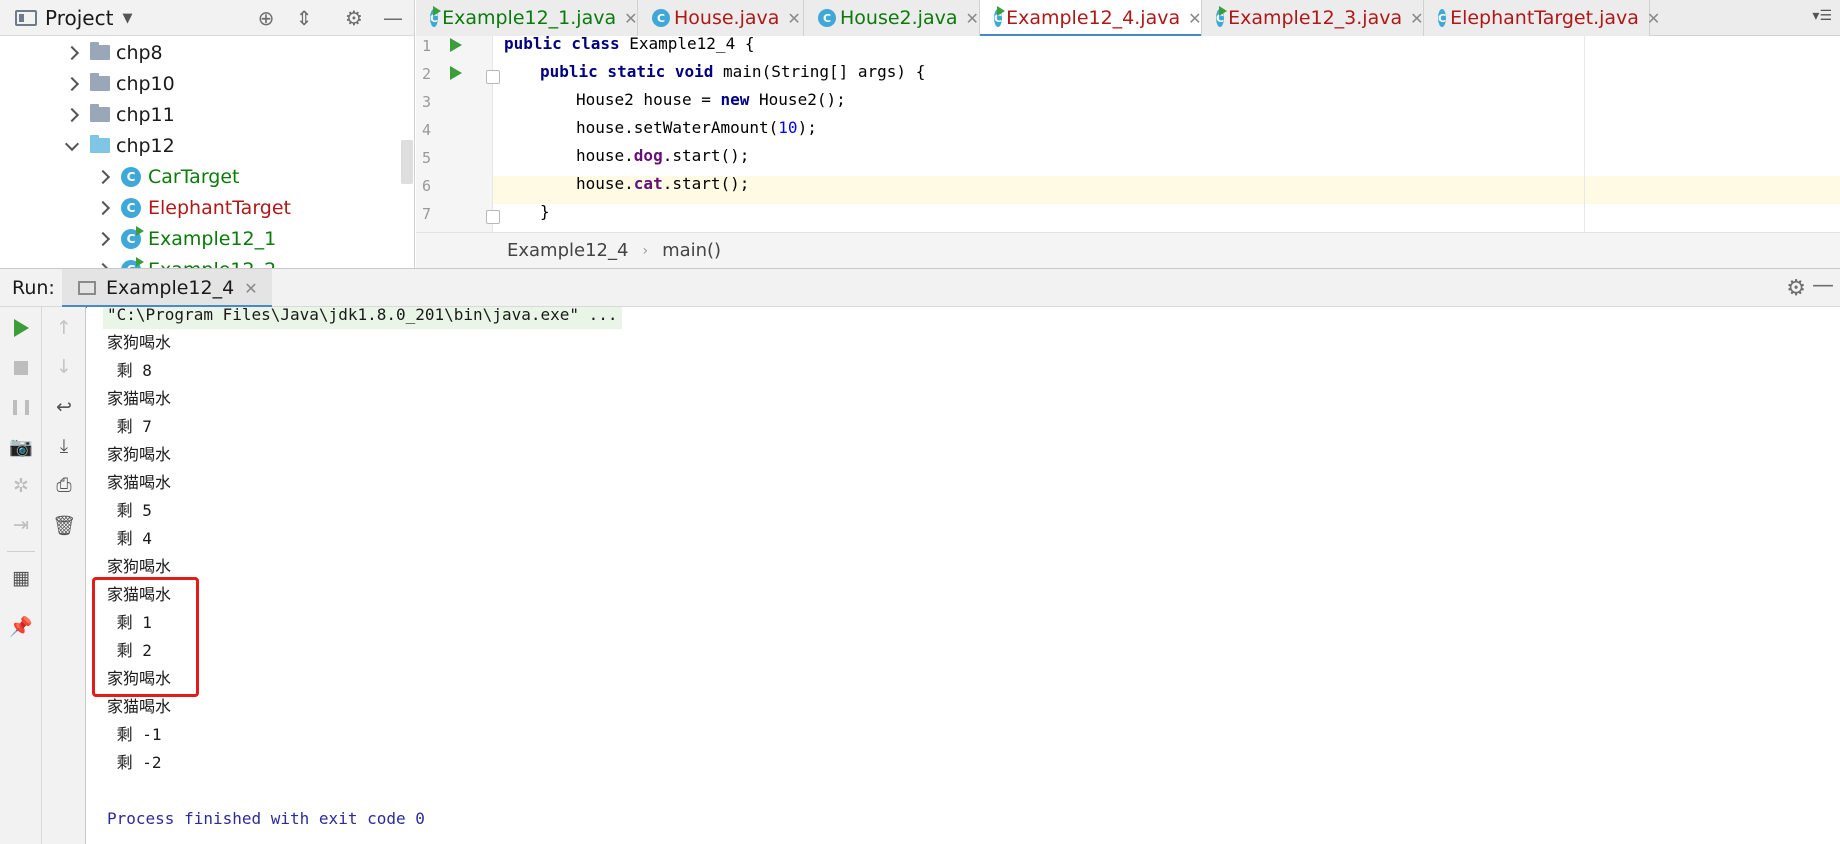 Image resolution: width=1840 pixels, height=844 pixels. What do you see at coordinates (427, 46) in the screenshot?
I see `line-number: 1` at bounding box center [427, 46].